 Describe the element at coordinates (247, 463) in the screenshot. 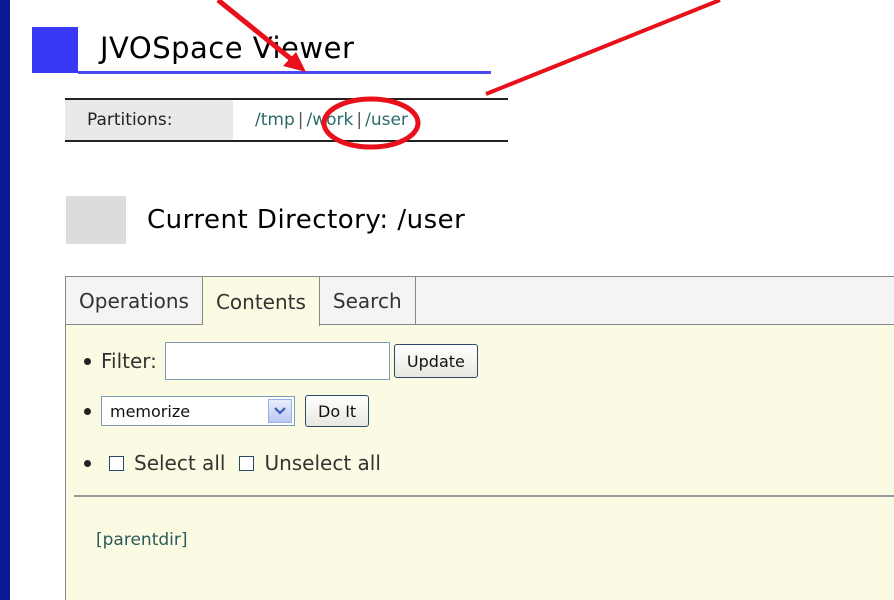

I see `unselect-all-checkbox` at that location.